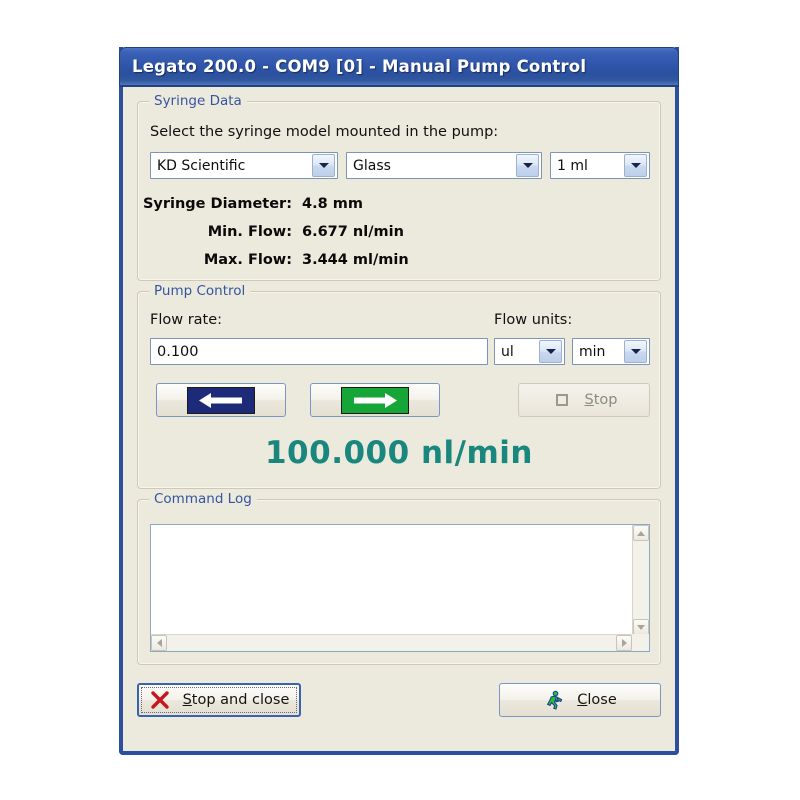  What do you see at coordinates (640, 580) in the screenshot?
I see `command-log-vertical-scrollbar` at bounding box center [640, 580].